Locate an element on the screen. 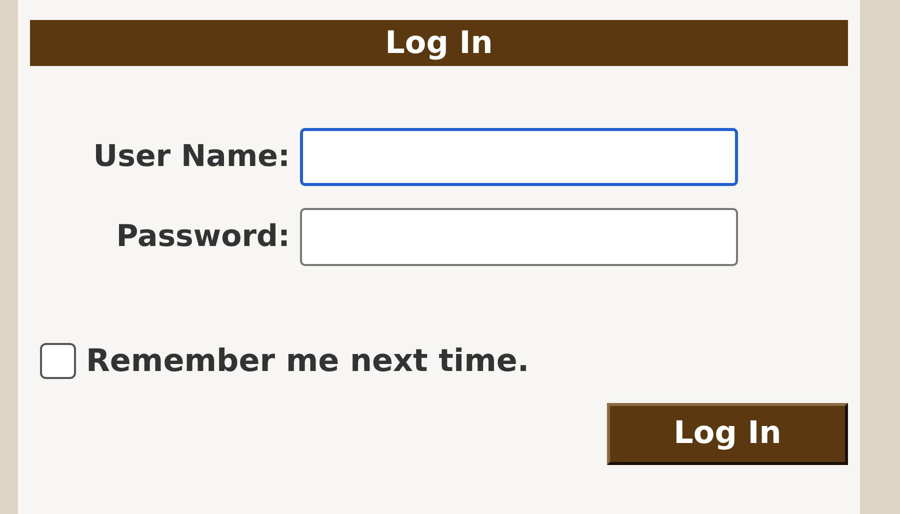 Image resolution: width=900 pixels, height=514 pixels. panel-title: Log In is located at coordinates (439, 43).